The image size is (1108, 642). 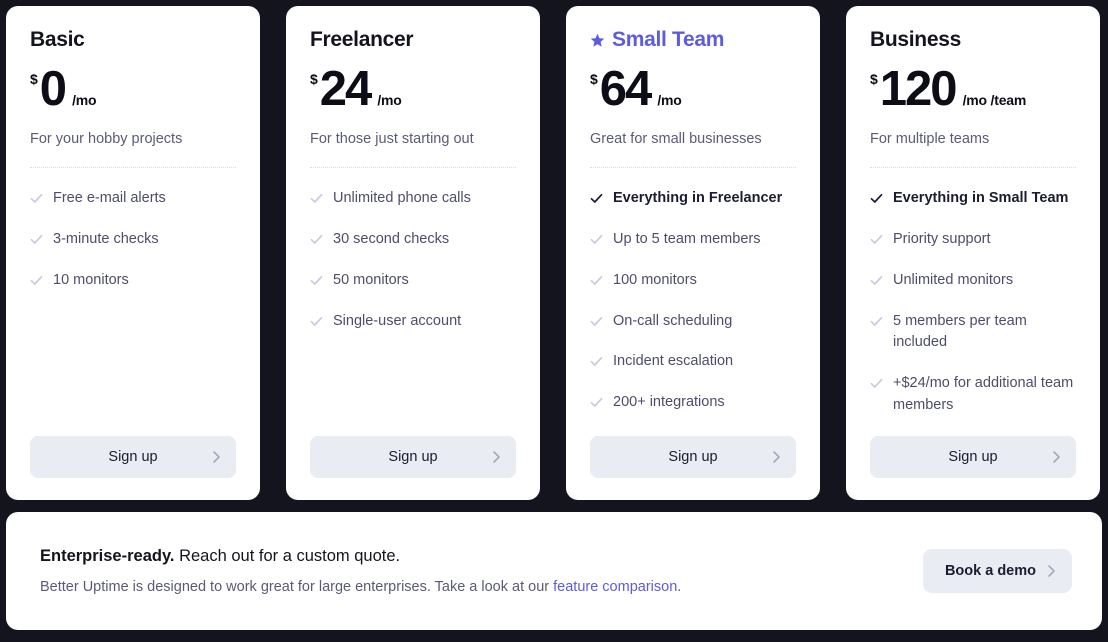 I want to click on plan-name: Small Team, so click(x=693, y=39).